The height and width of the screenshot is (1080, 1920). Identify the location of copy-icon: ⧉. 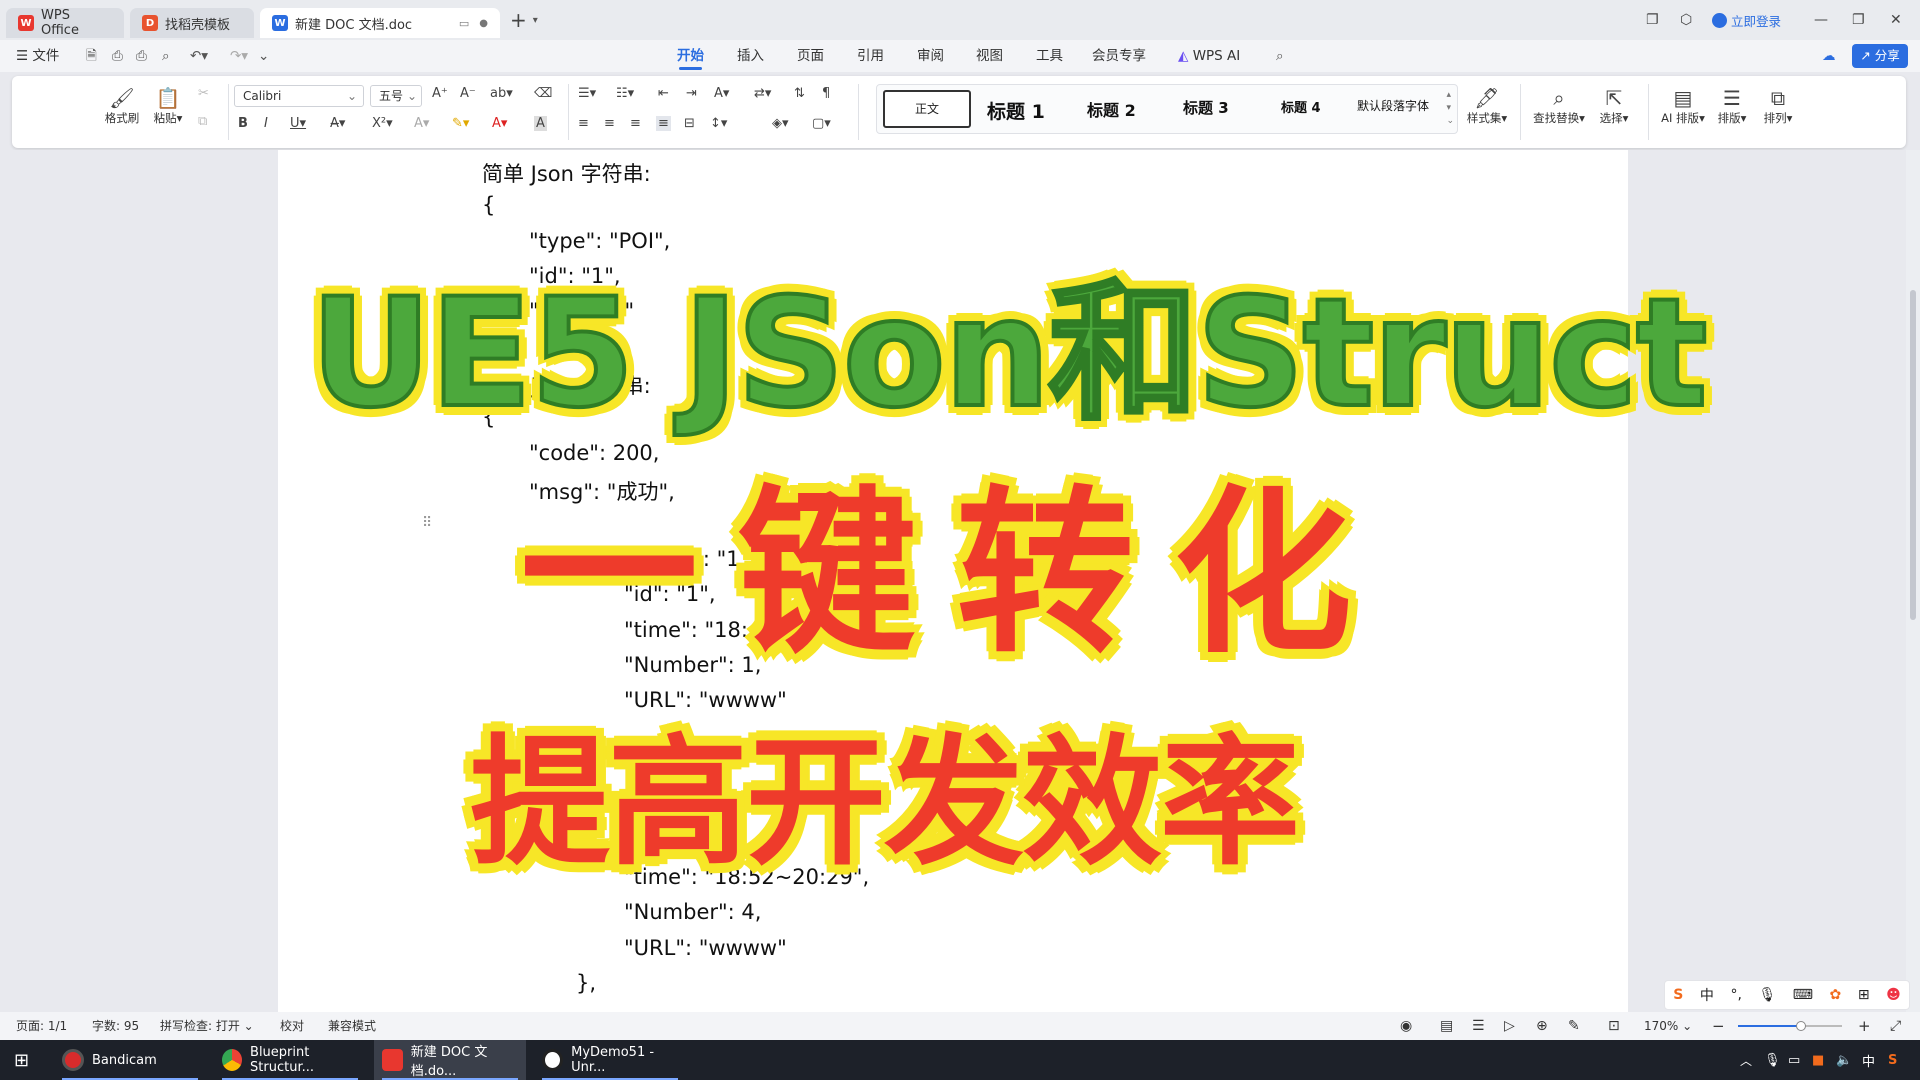
(202, 121).